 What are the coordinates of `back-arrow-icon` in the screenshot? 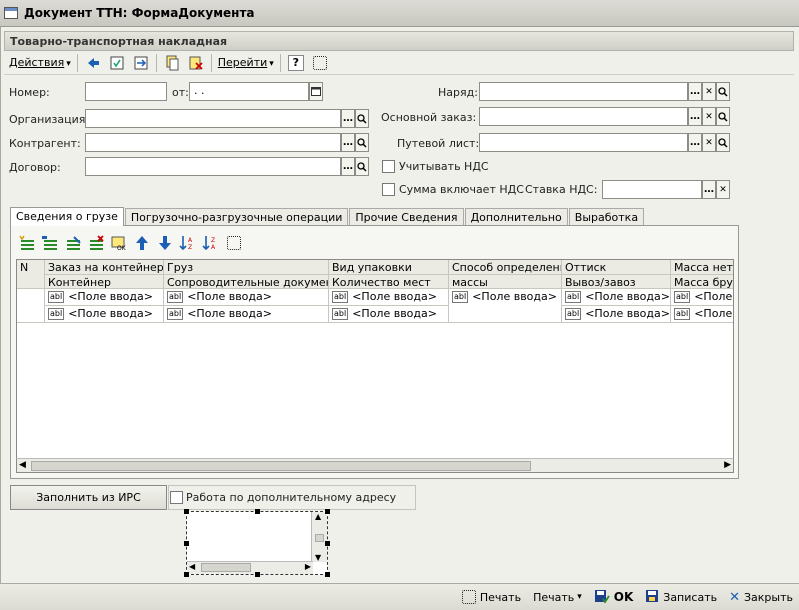 It's located at (93, 63).